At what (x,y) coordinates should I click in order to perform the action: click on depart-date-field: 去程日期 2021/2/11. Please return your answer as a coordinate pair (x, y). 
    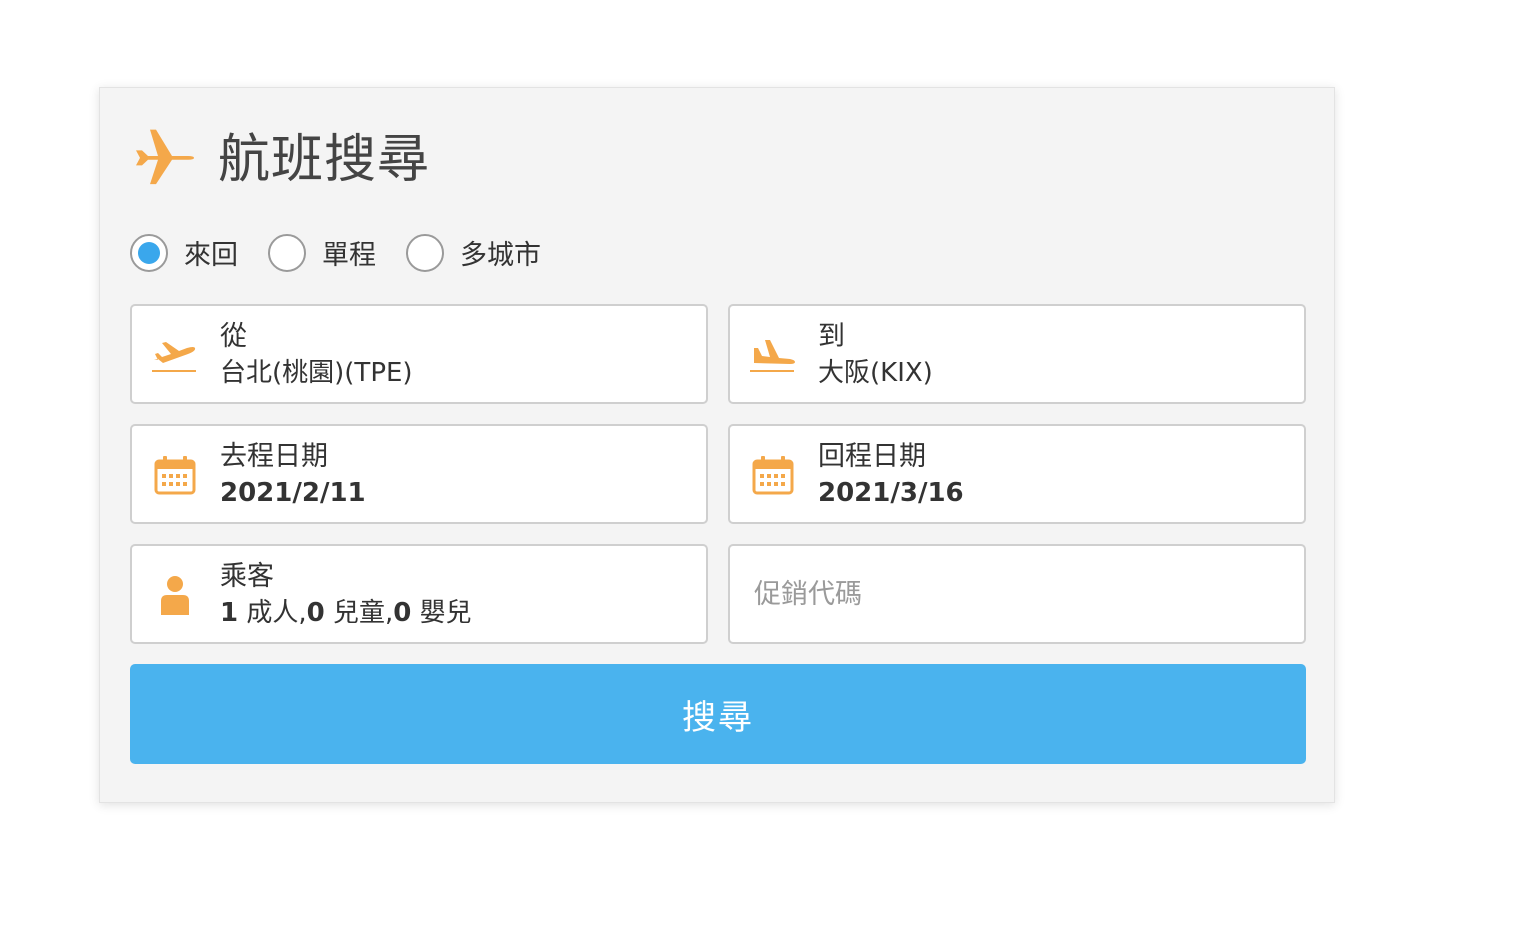
    Looking at the image, I should click on (419, 474).